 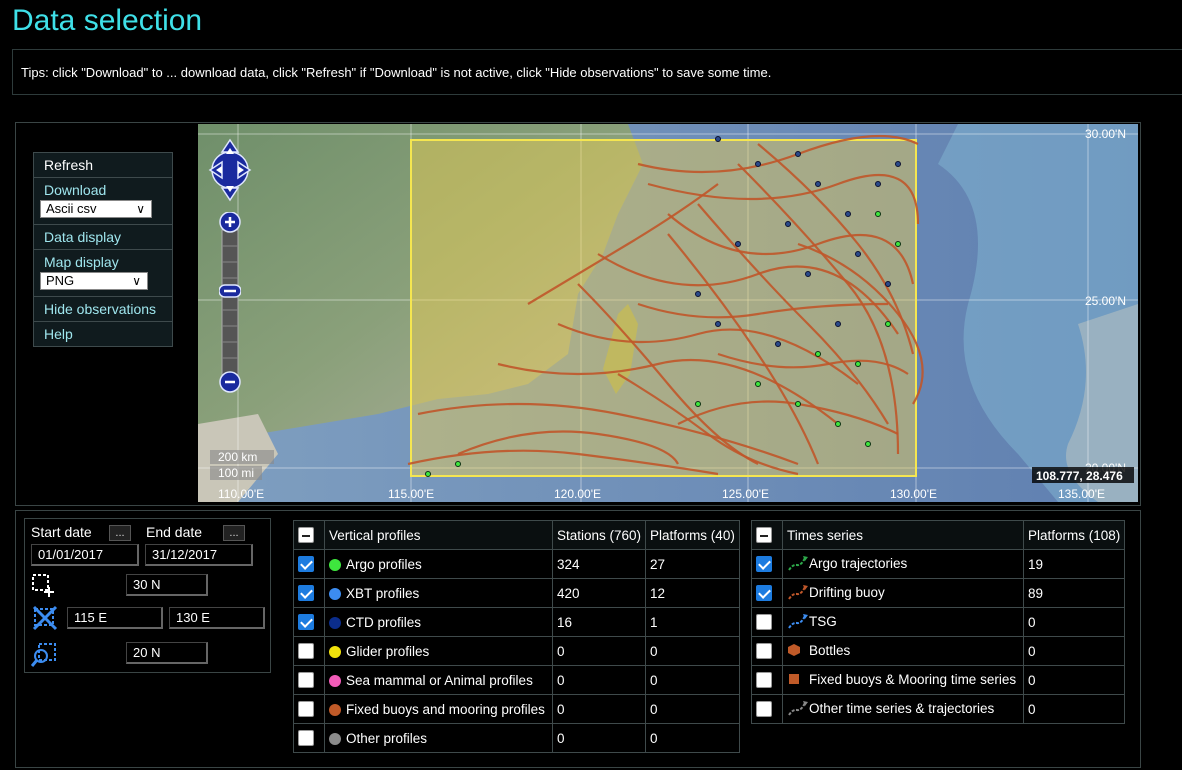 I want to click on series-name-cell: Argo trajectories, so click(x=903, y=564).